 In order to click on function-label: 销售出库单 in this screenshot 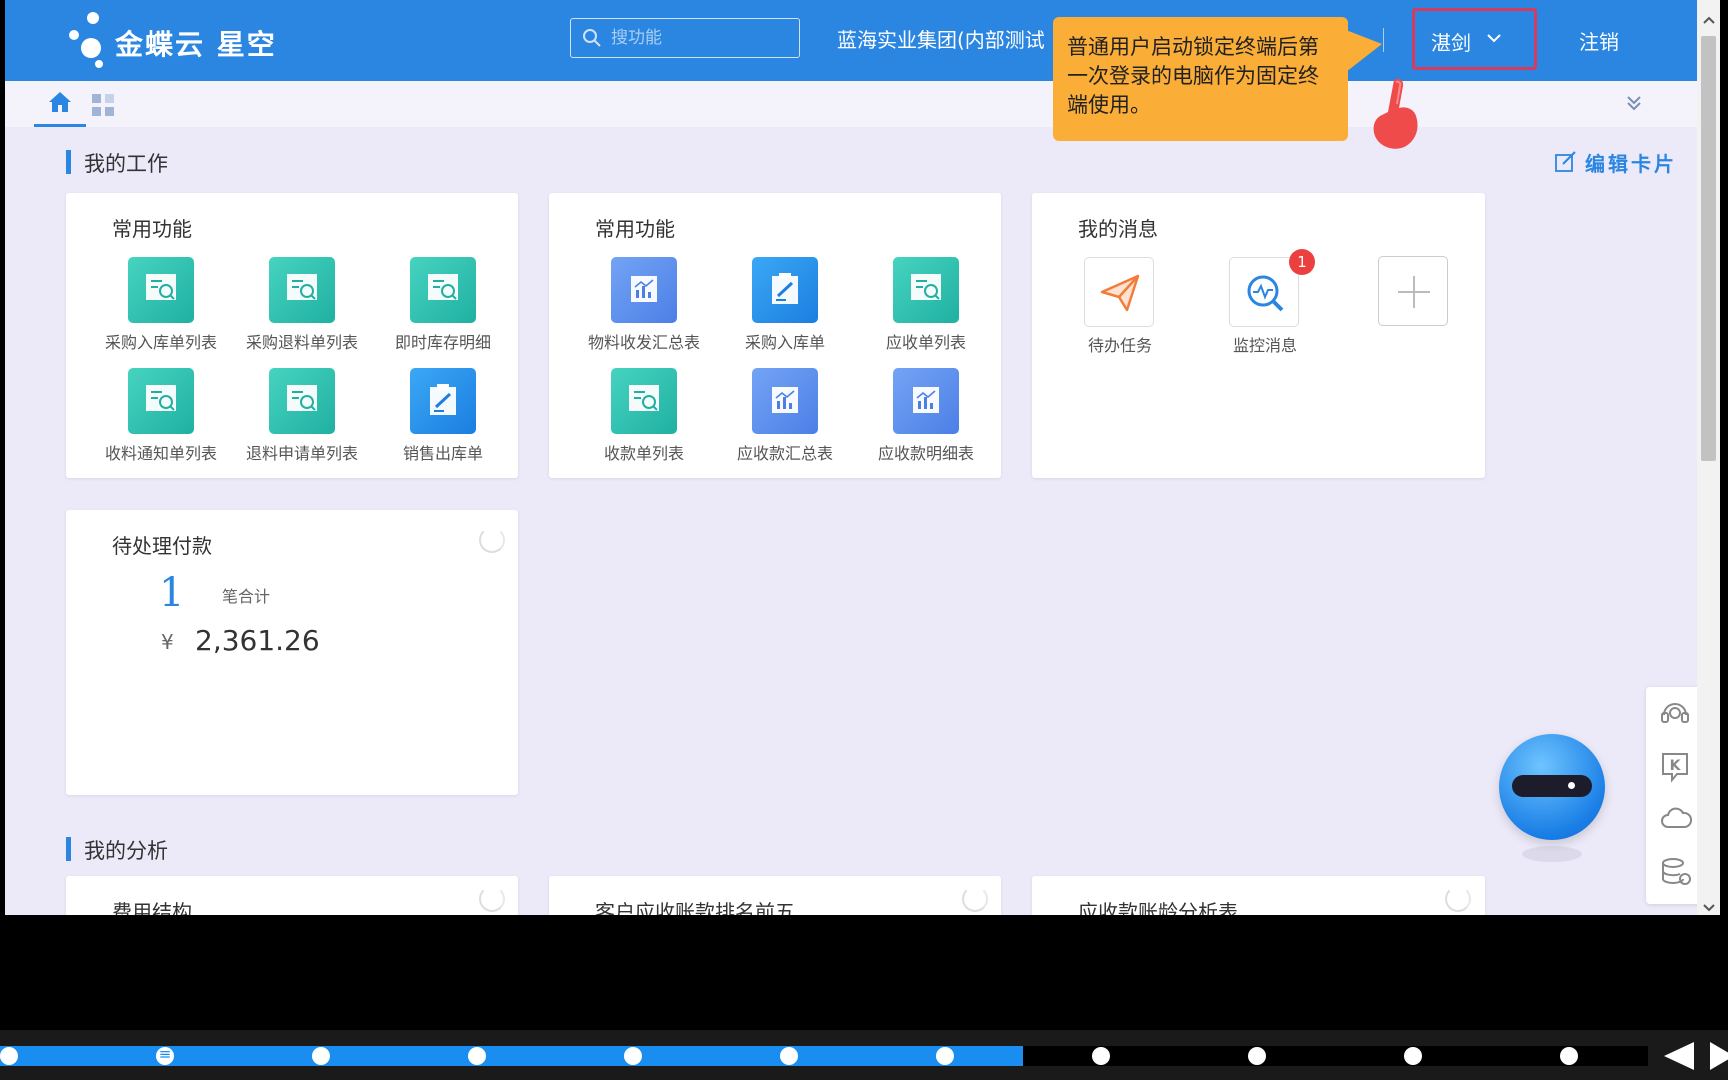, I will do `click(442, 453)`.